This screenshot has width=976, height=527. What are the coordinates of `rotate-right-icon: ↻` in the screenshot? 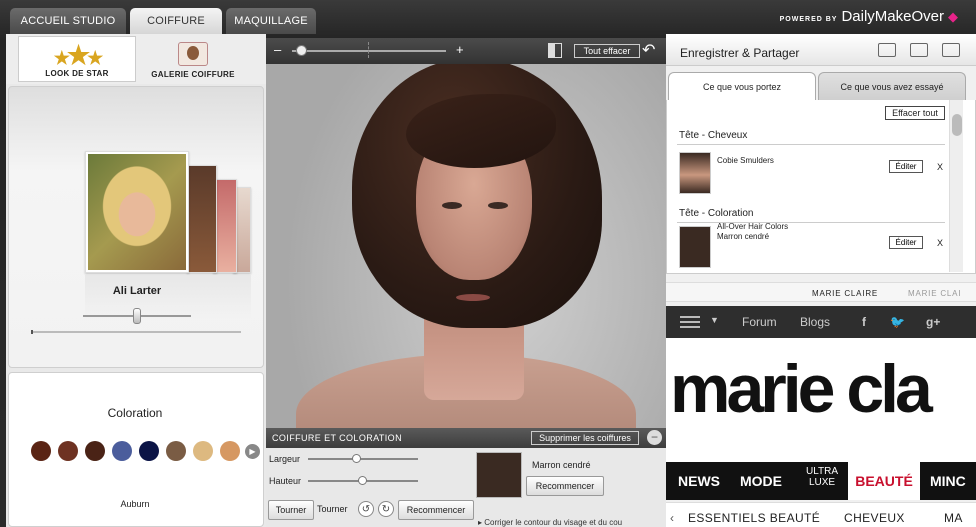 It's located at (386, 509).